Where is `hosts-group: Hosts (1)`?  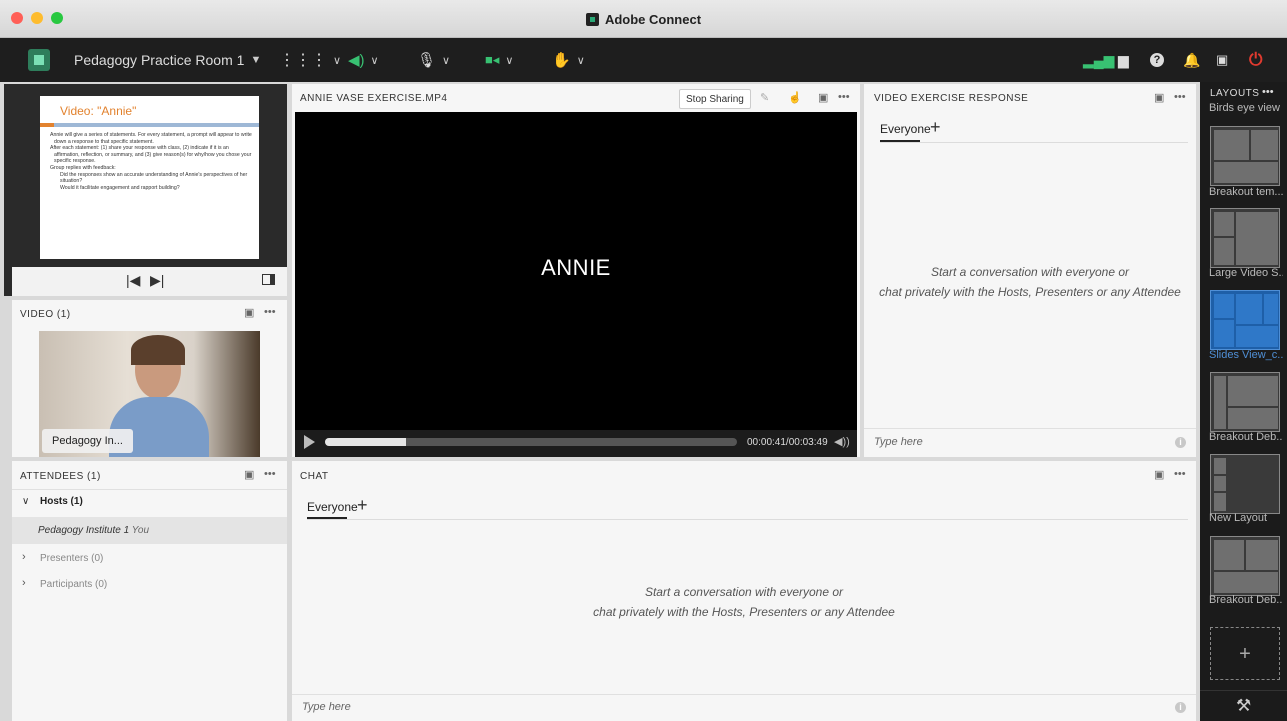 hosts-group: Hosts (1) is located at coordinates (61, 501).